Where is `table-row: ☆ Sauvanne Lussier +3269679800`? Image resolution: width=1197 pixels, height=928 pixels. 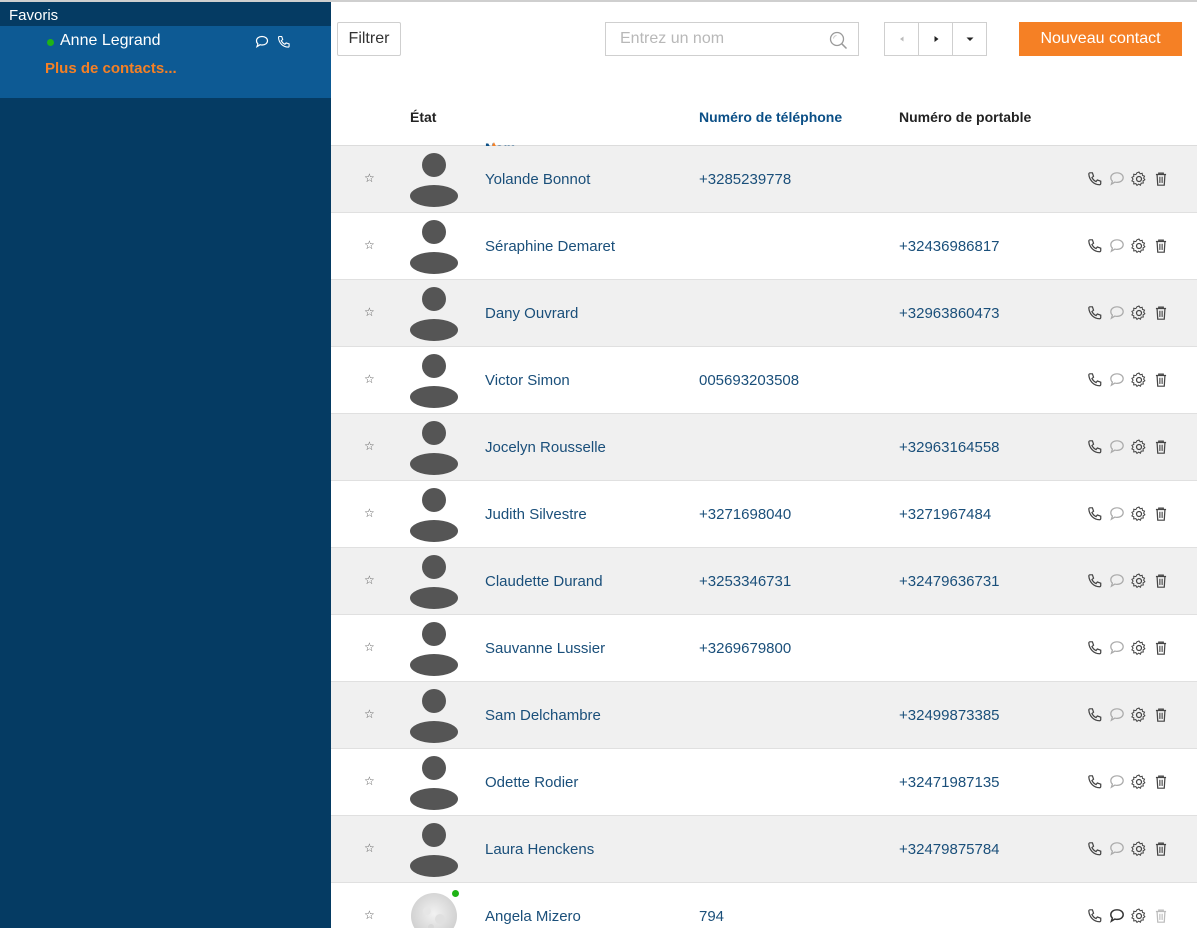 table-row: ☆ Sauvanne Lussier +3269679800 is located at coordinates (764, 648).